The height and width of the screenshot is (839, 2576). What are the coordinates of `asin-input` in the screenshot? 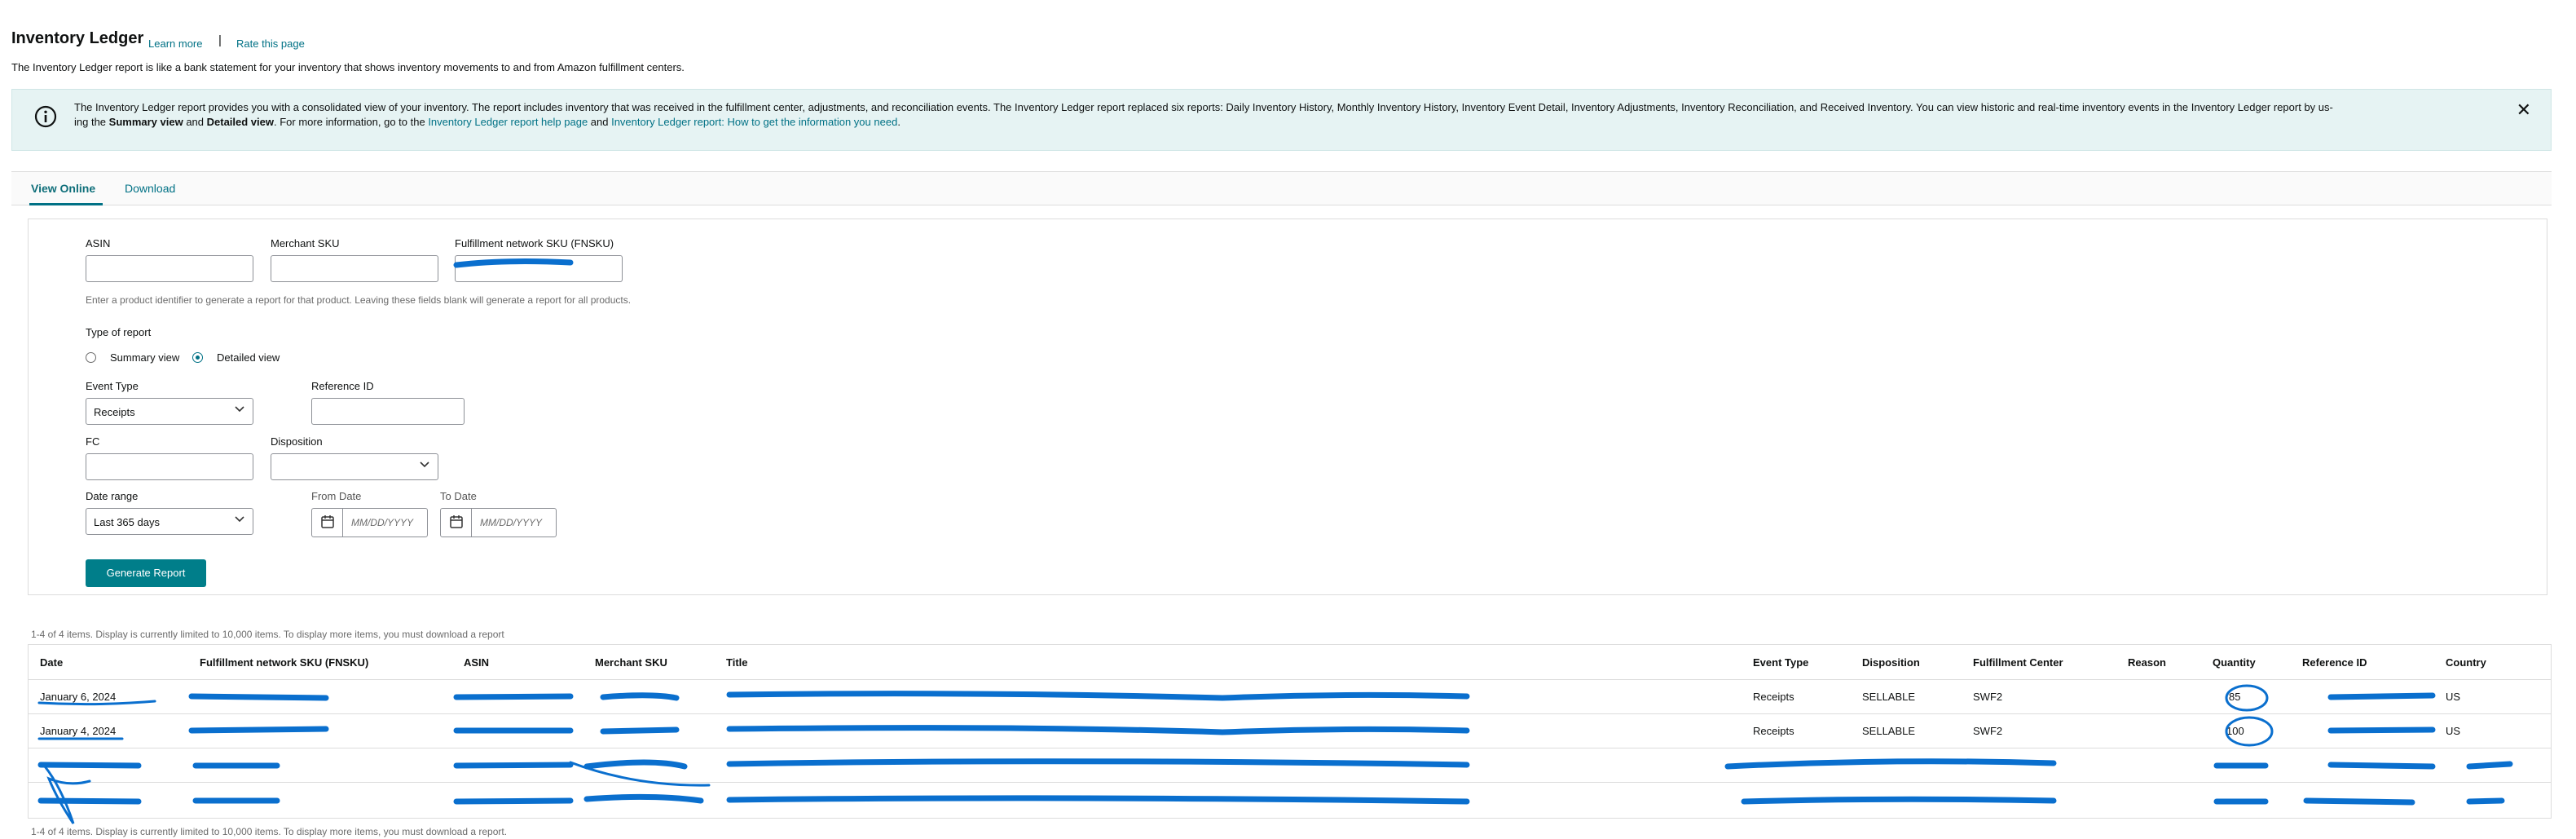 It's located at (170, 268).